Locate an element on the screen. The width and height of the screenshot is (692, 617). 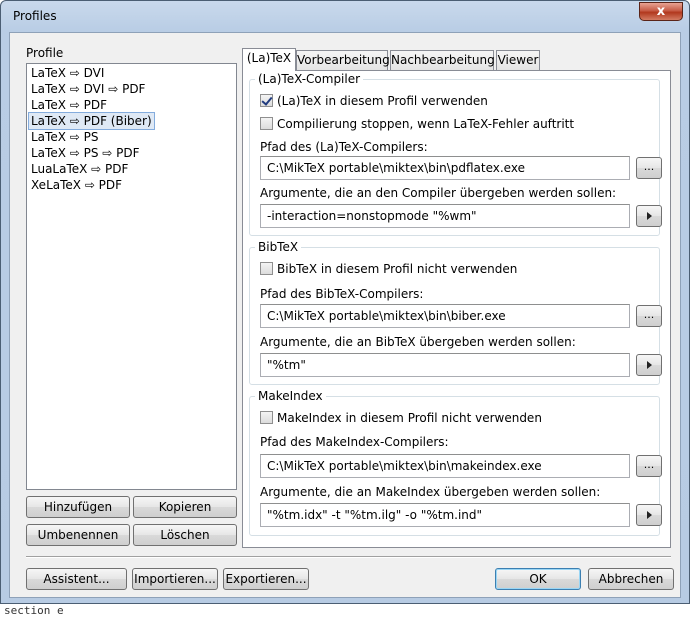
window-title: Profiles is located at coordinates (35, 16).